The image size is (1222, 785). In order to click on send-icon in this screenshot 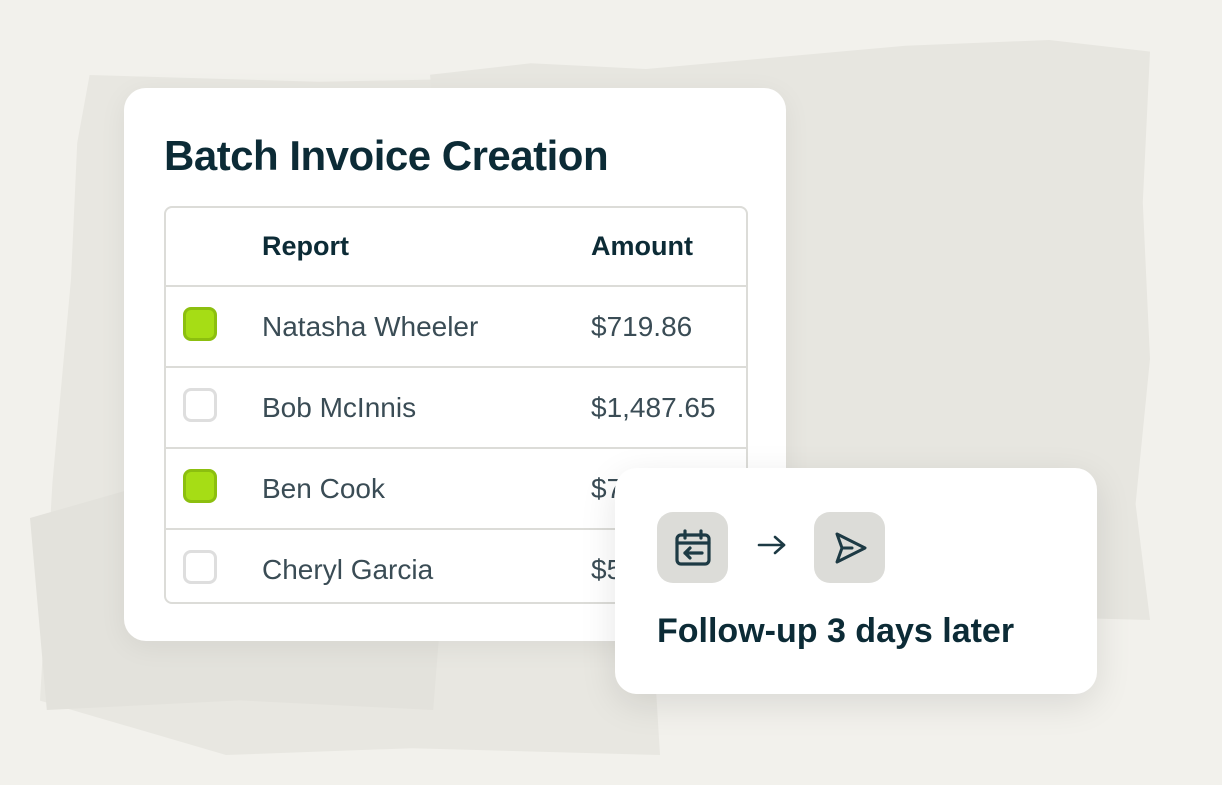, I will do `click(850, 547)`.